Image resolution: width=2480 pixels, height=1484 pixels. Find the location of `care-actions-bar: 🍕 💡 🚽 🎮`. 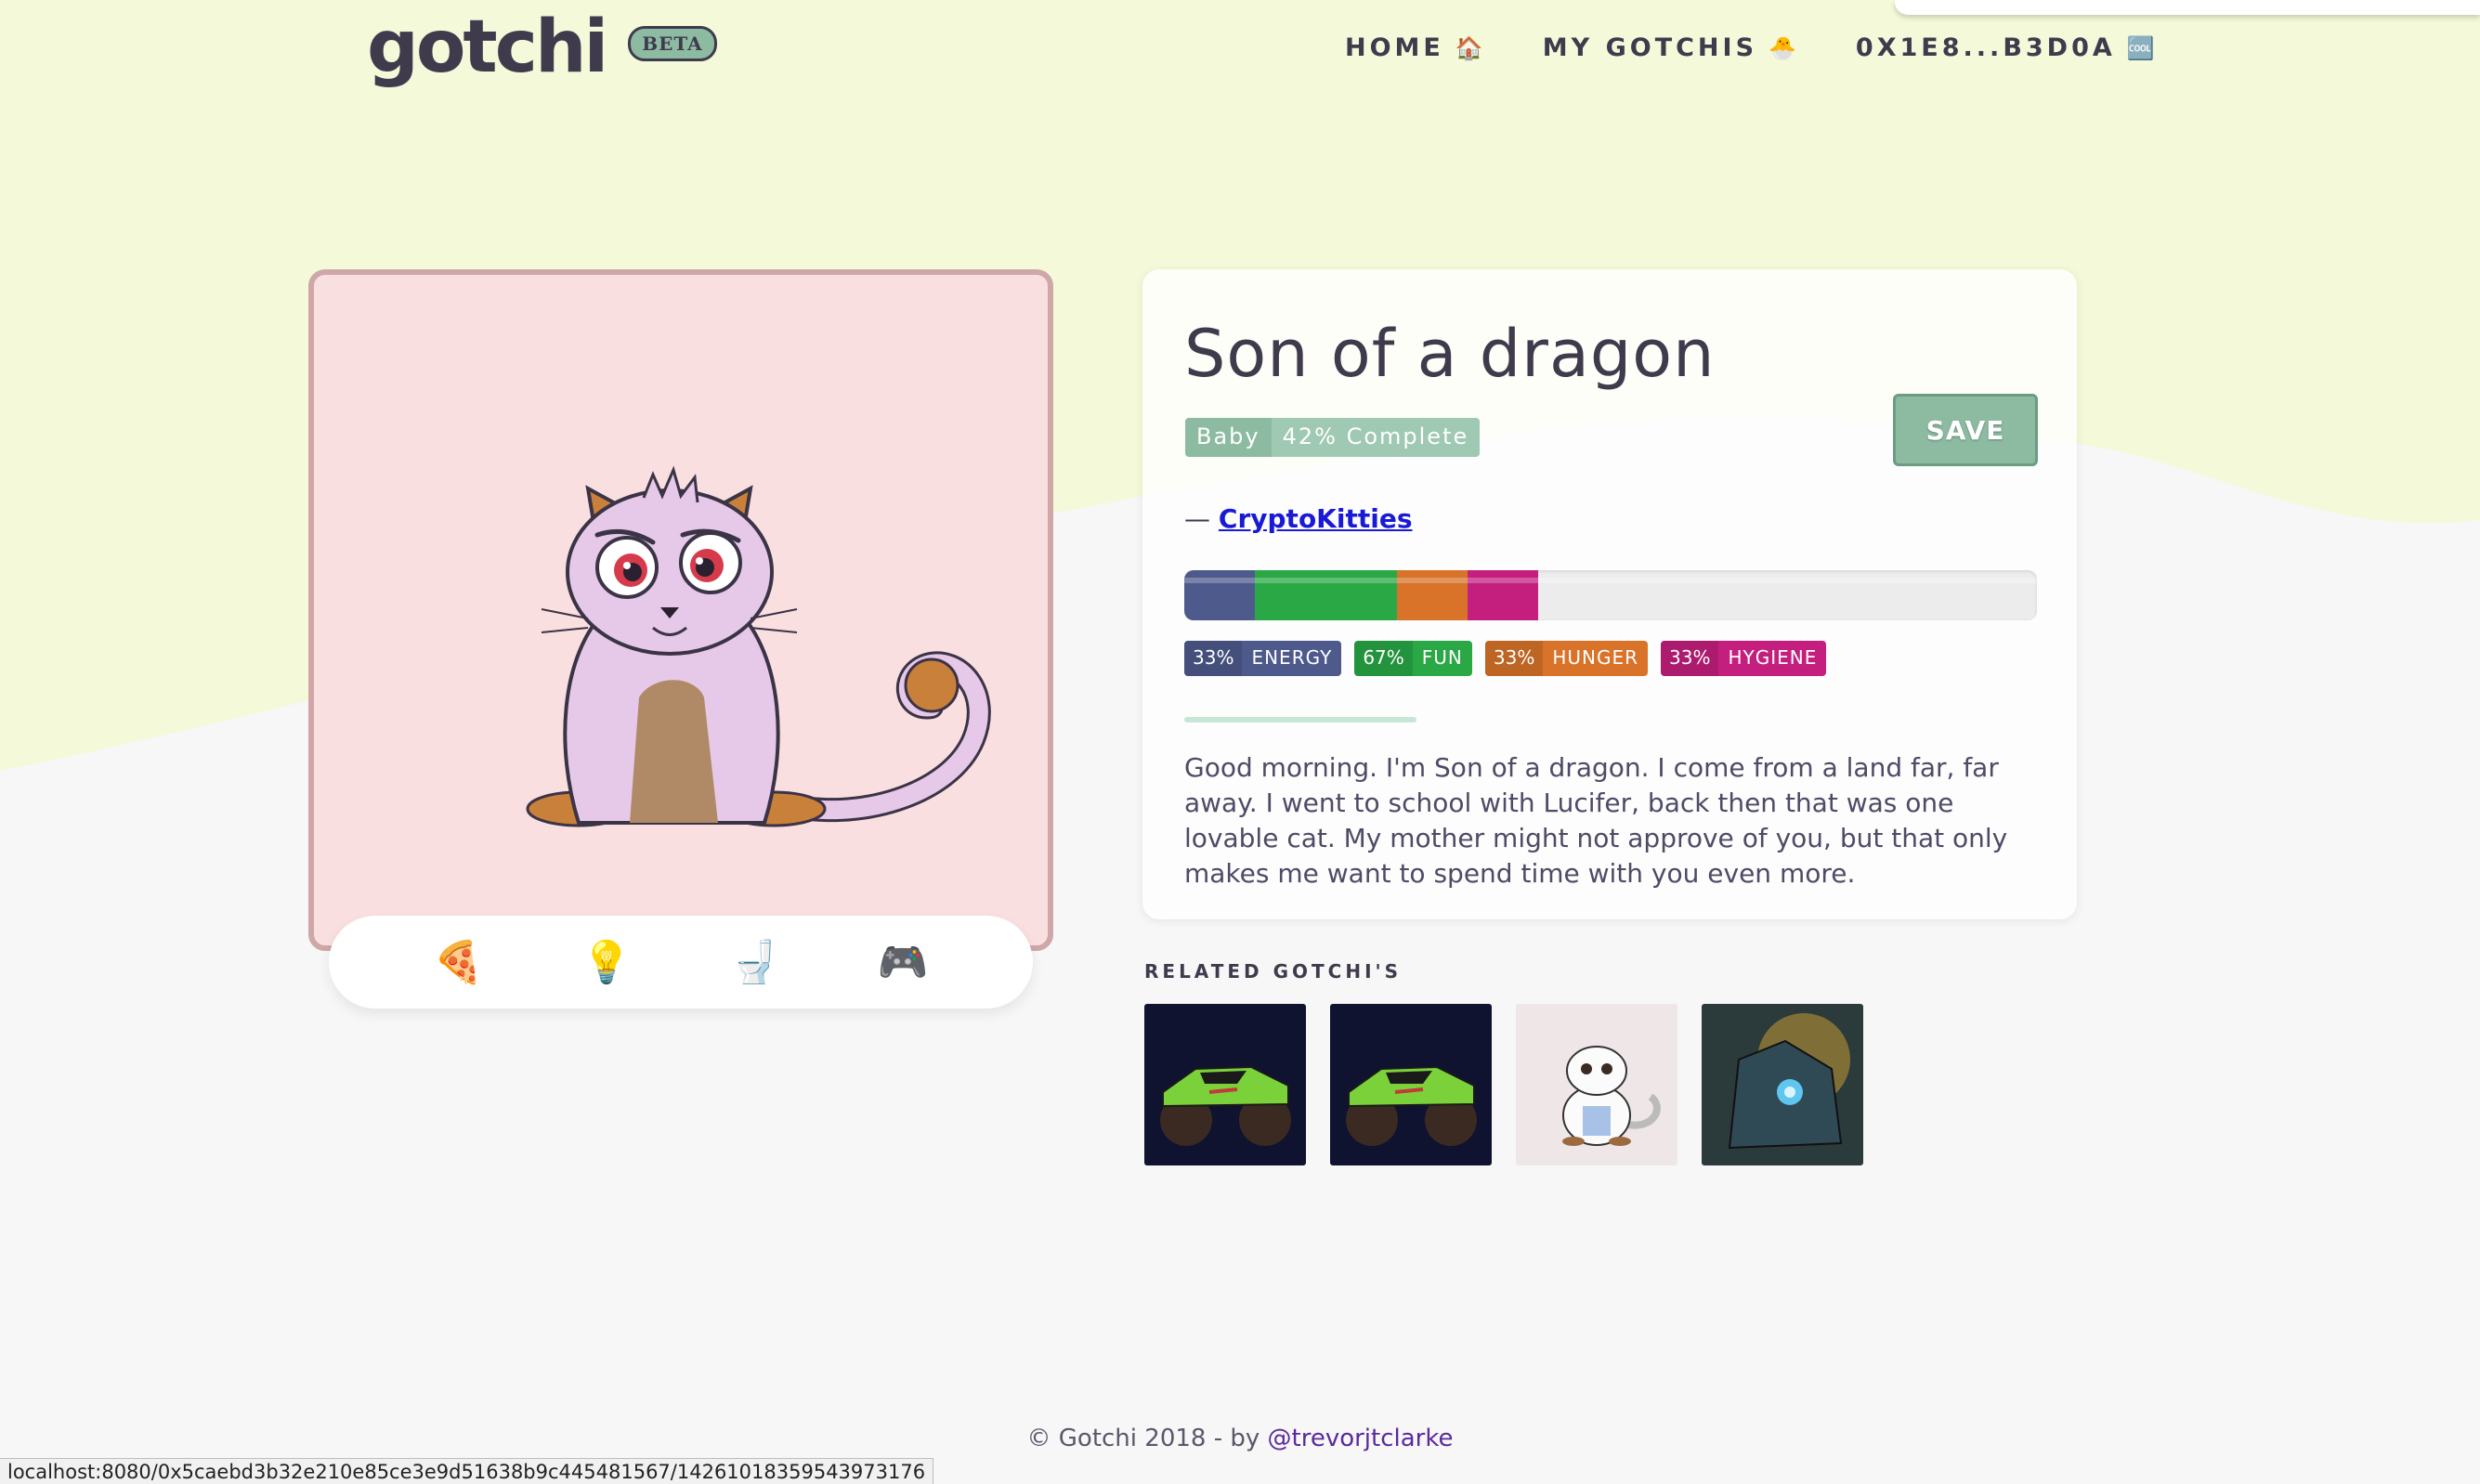

care-actions-bar: 🍕 💡 🚽 🎮 is located at coordinates (681, 962).